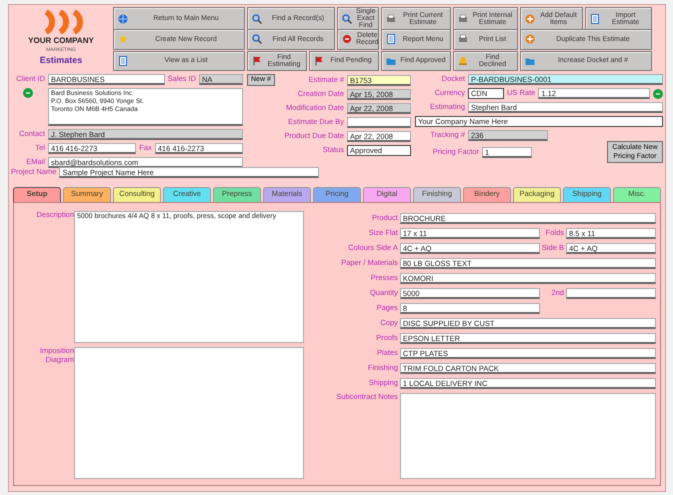 The height and width of the screenshot is (495, 673). What do you see at coordinates (123, 39) in the screenshot?
I see `star-icon` at bounding box center [123, 39].